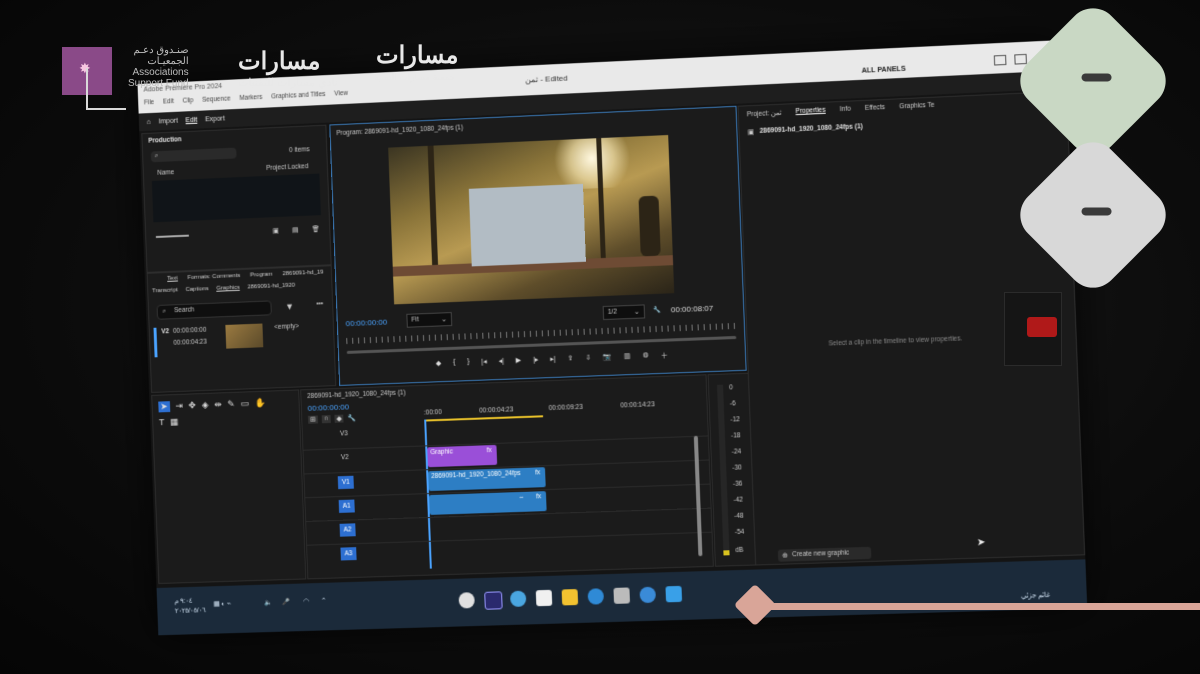  I want to click on store-icon, so click(544, 598).